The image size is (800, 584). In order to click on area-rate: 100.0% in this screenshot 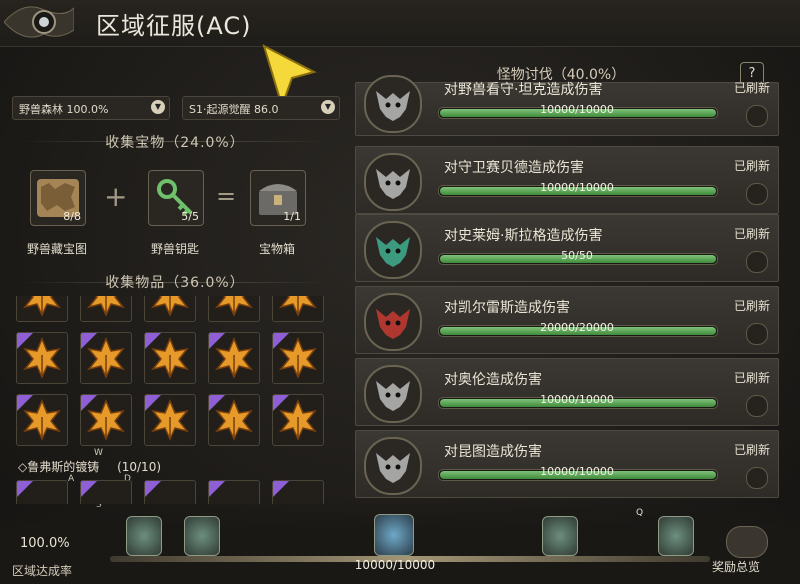, I will do `click(45, 543)`.